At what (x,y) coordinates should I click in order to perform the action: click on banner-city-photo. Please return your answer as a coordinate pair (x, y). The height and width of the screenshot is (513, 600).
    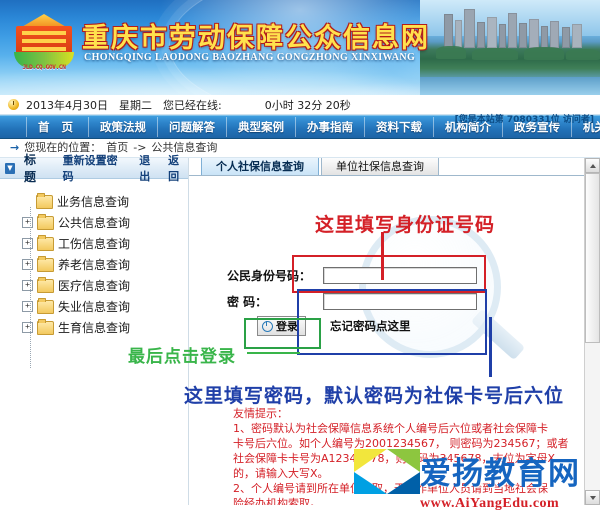
    Looking at the image, I should click on (510, 47).